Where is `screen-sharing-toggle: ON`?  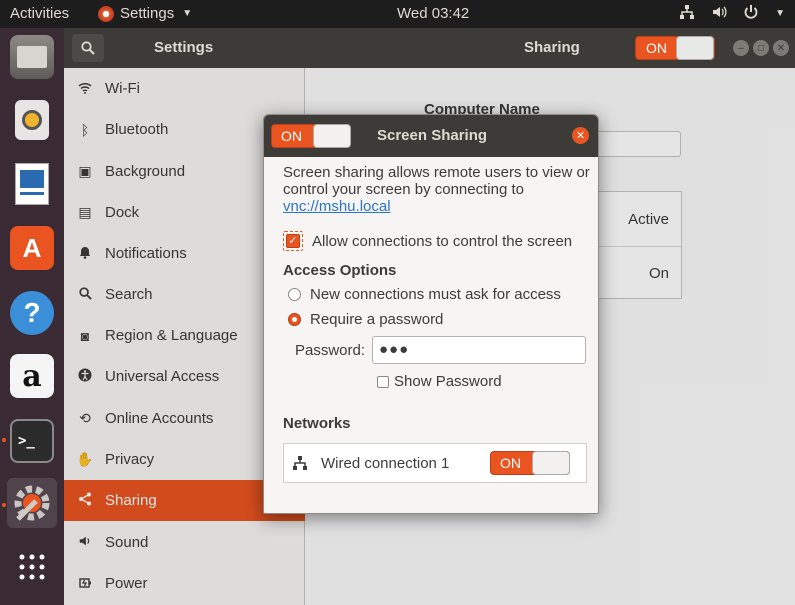
screen-sharing-toggle: ON is located at coordinates (311, 136).